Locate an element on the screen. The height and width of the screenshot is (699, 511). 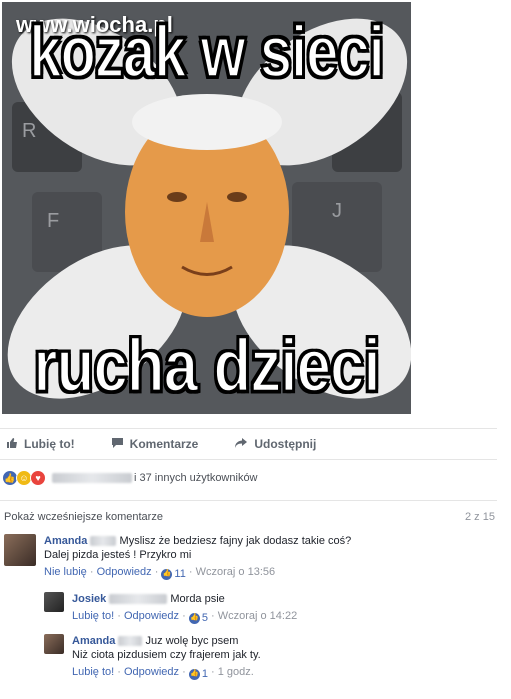
comment-likes: 👍 1 is located at coordinates (198, 674).